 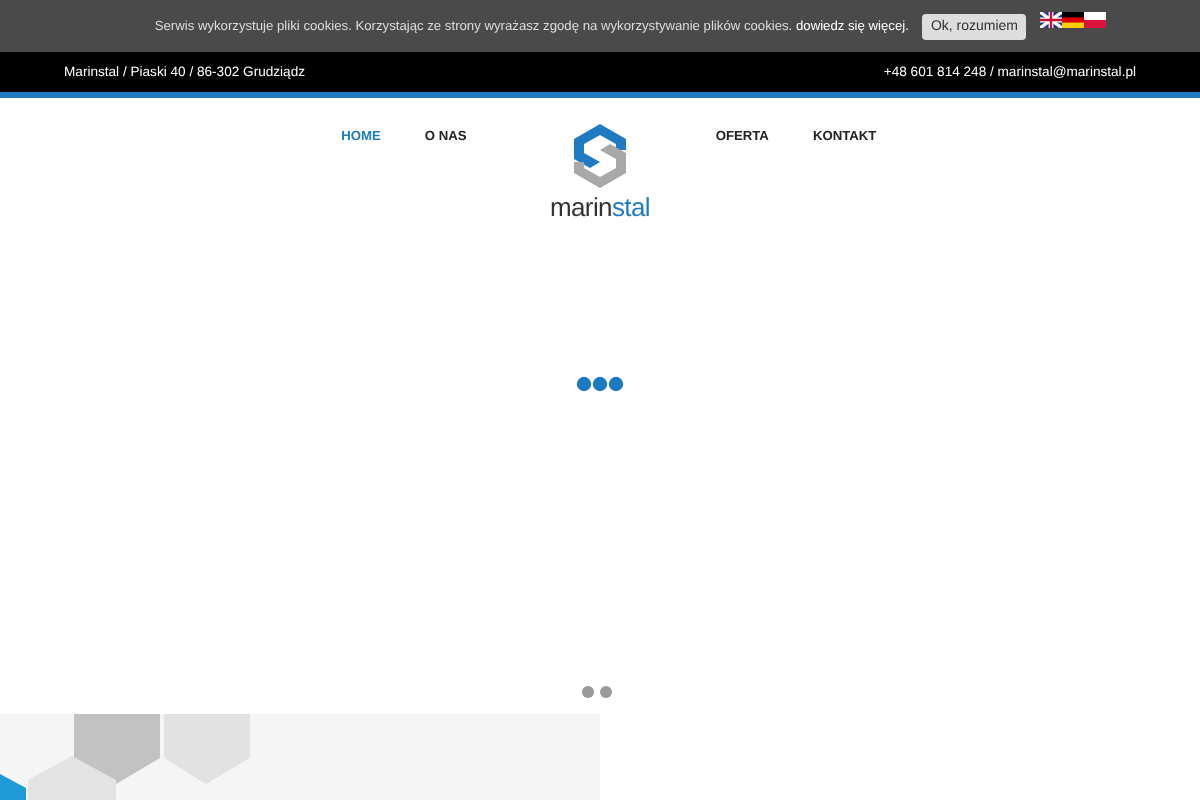 What do you see at coordinates (1095, 20) in the screenshot?
I see `polish-flag-icon` at bounding box center [1095, 20].